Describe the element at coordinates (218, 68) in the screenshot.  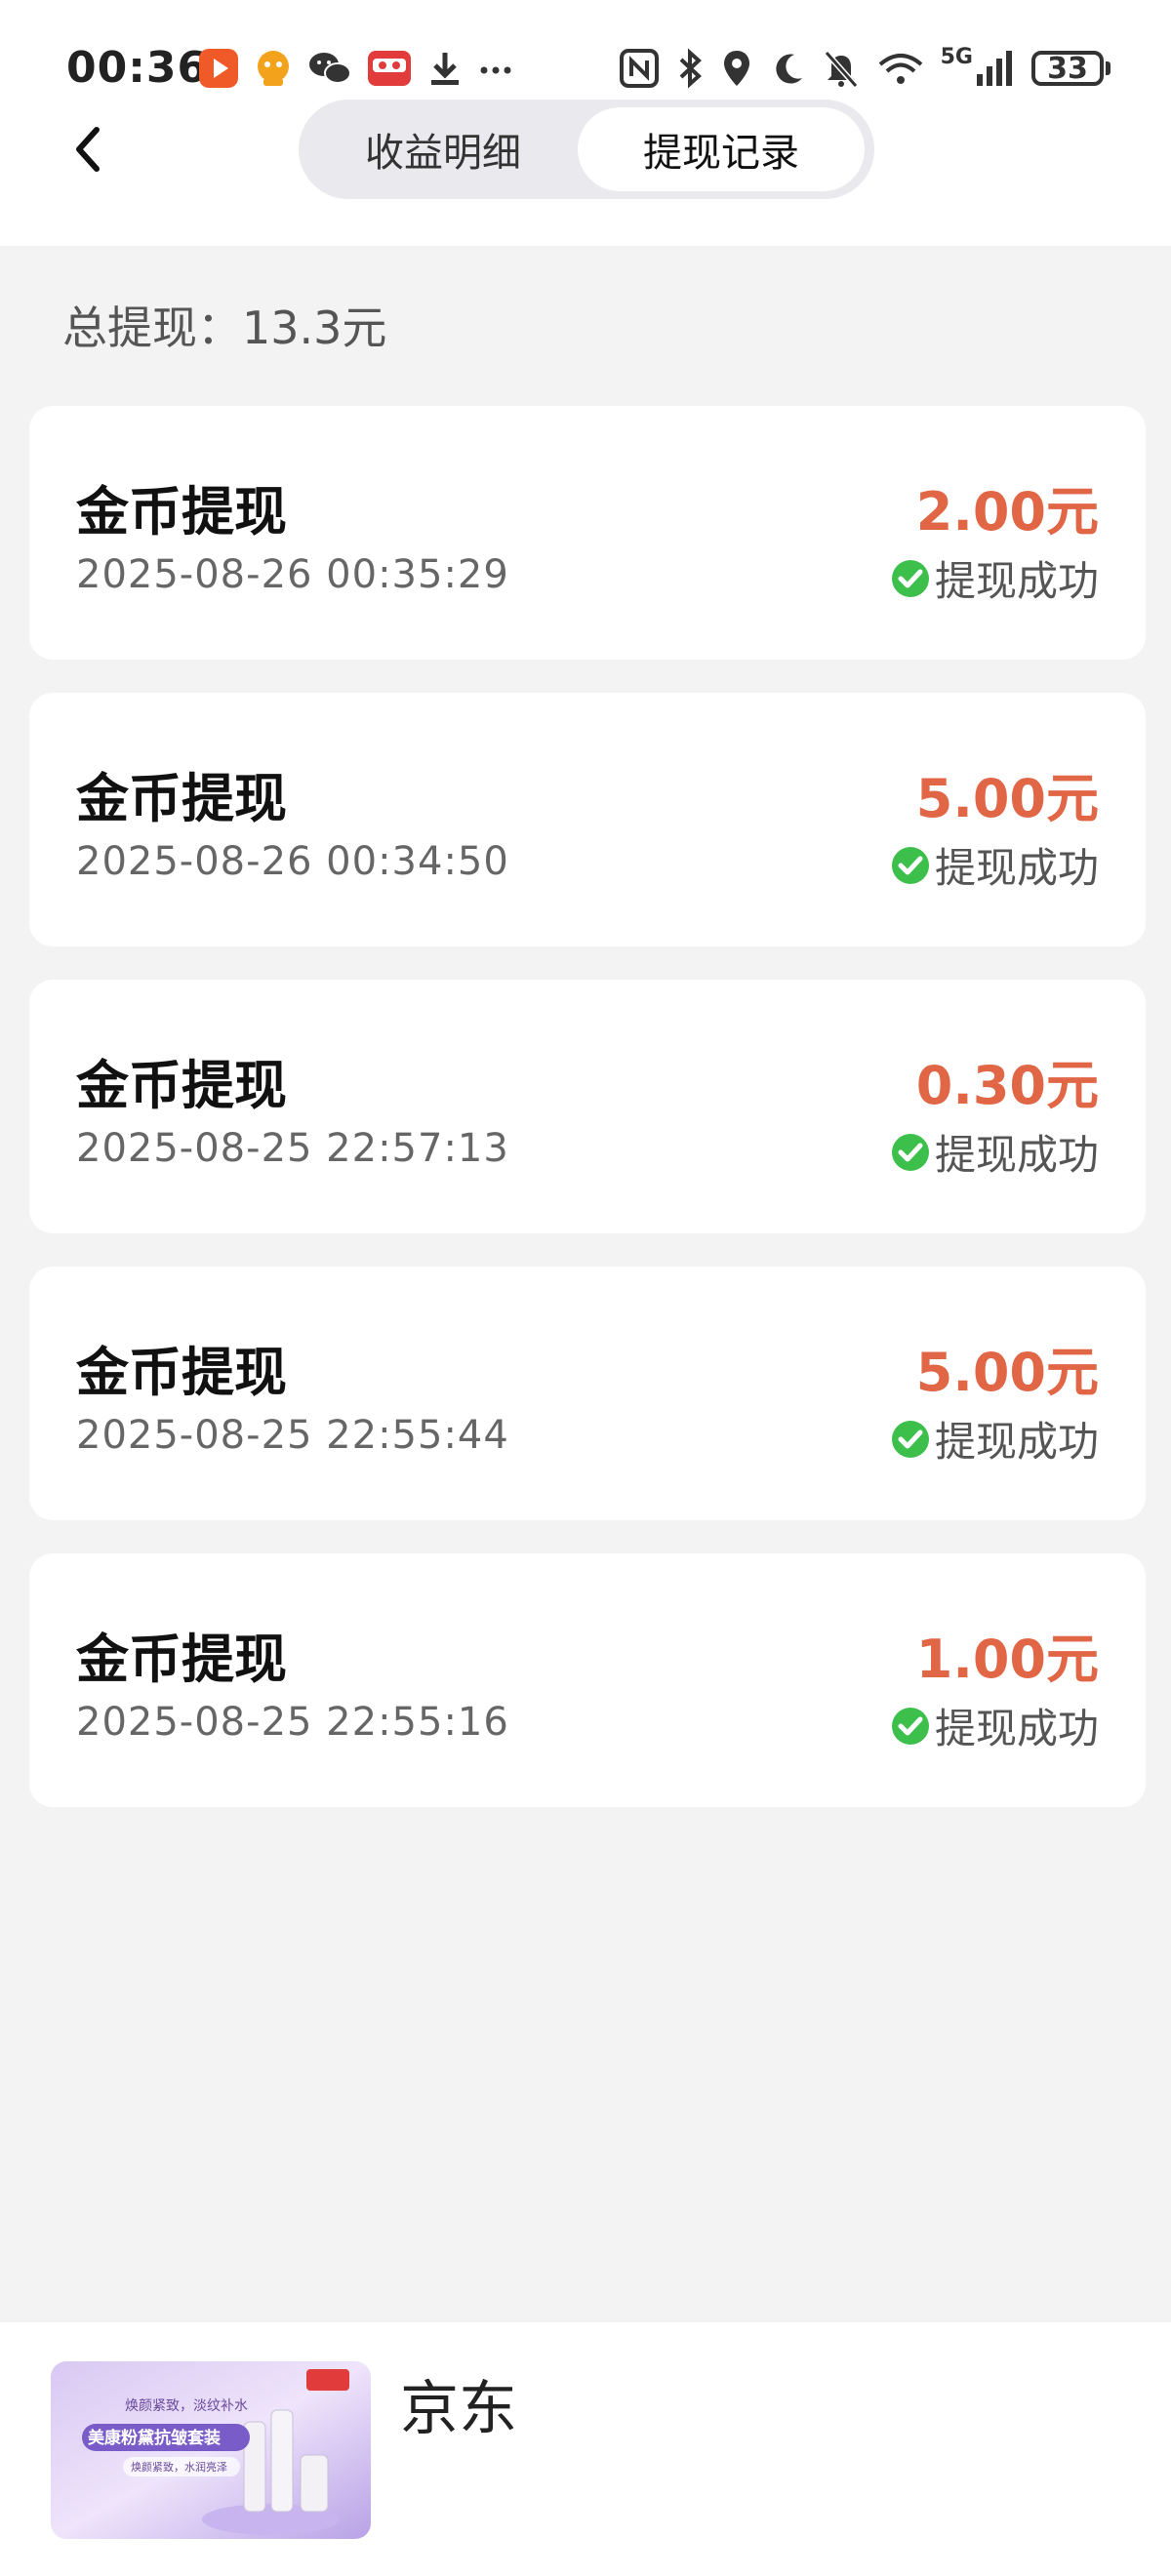
I see `video-app-icon` at that location.